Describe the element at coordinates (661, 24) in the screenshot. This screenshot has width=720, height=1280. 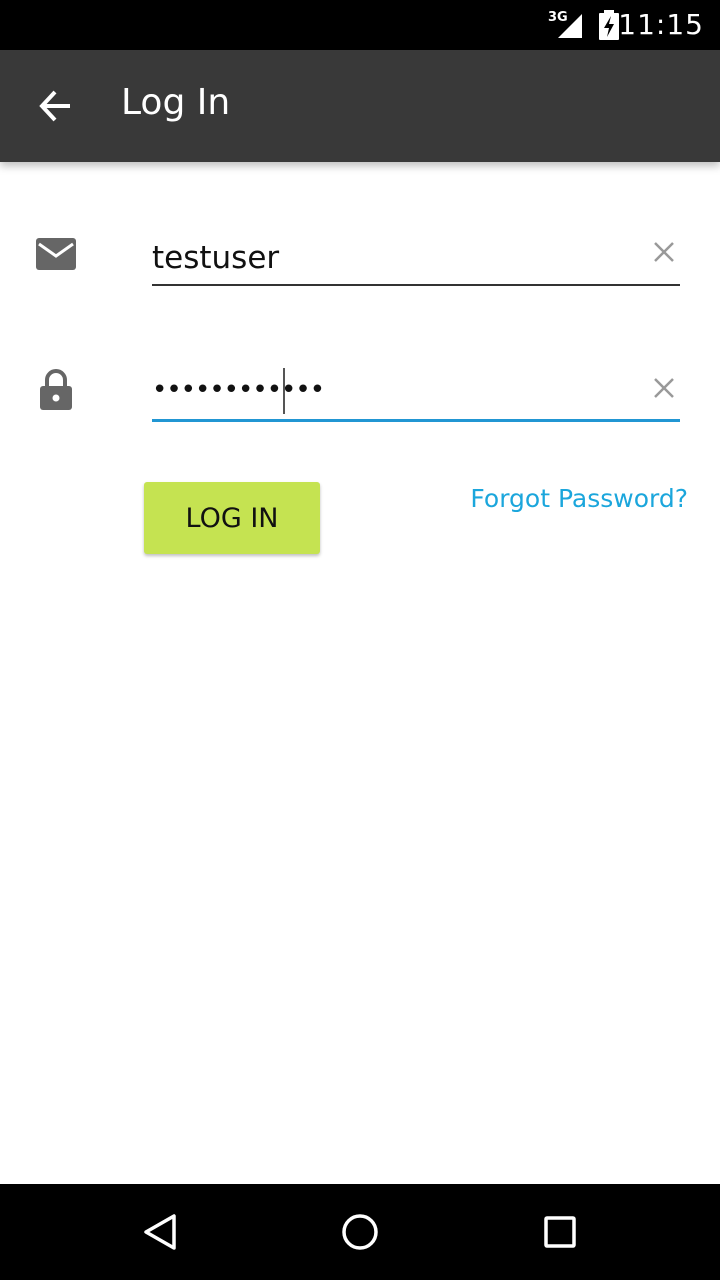
I see `clock: 11:15` at that location.